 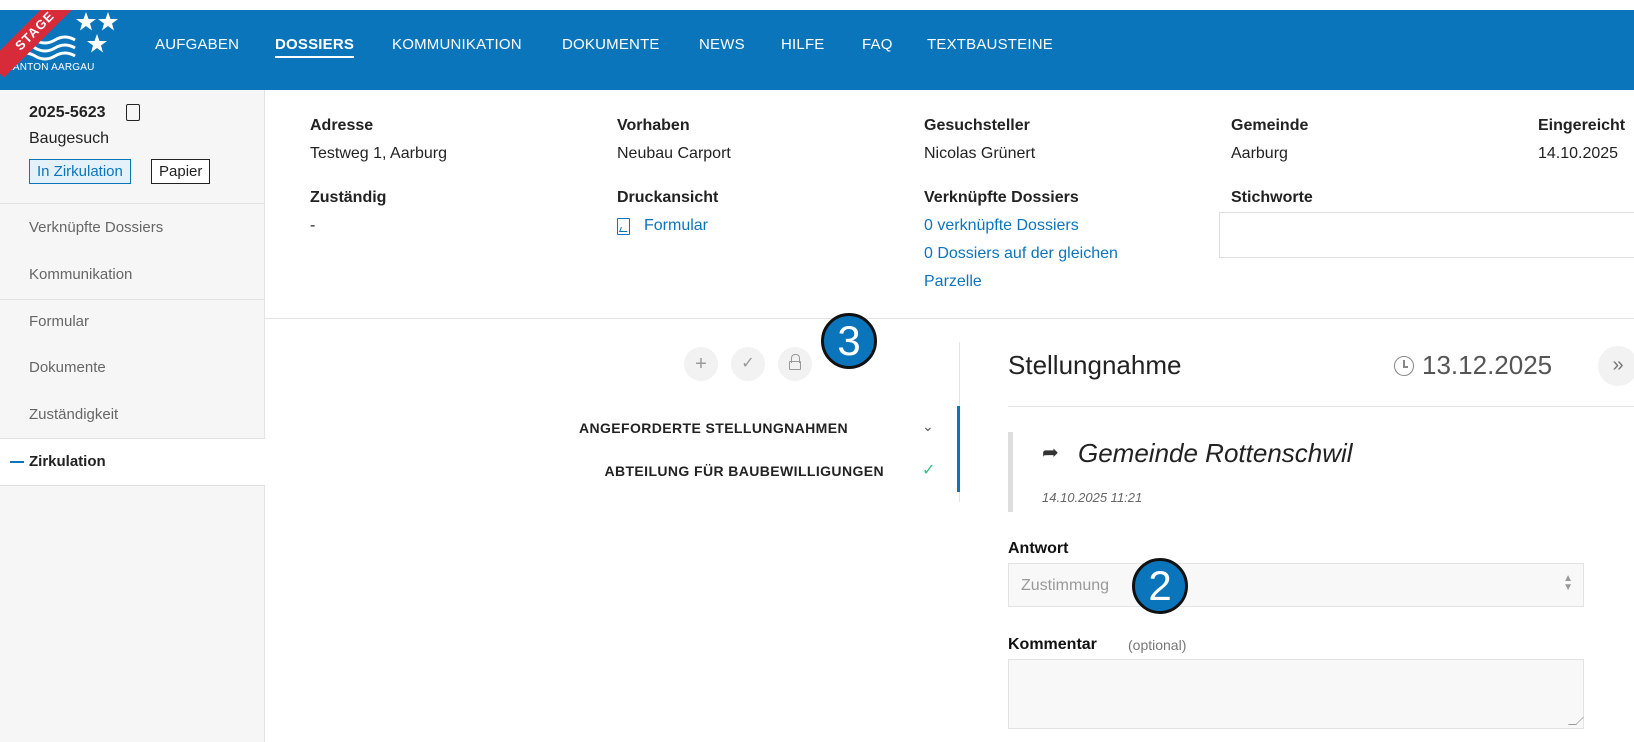 I want to click on share-icon: ➦, so click(x=1050, y=453).